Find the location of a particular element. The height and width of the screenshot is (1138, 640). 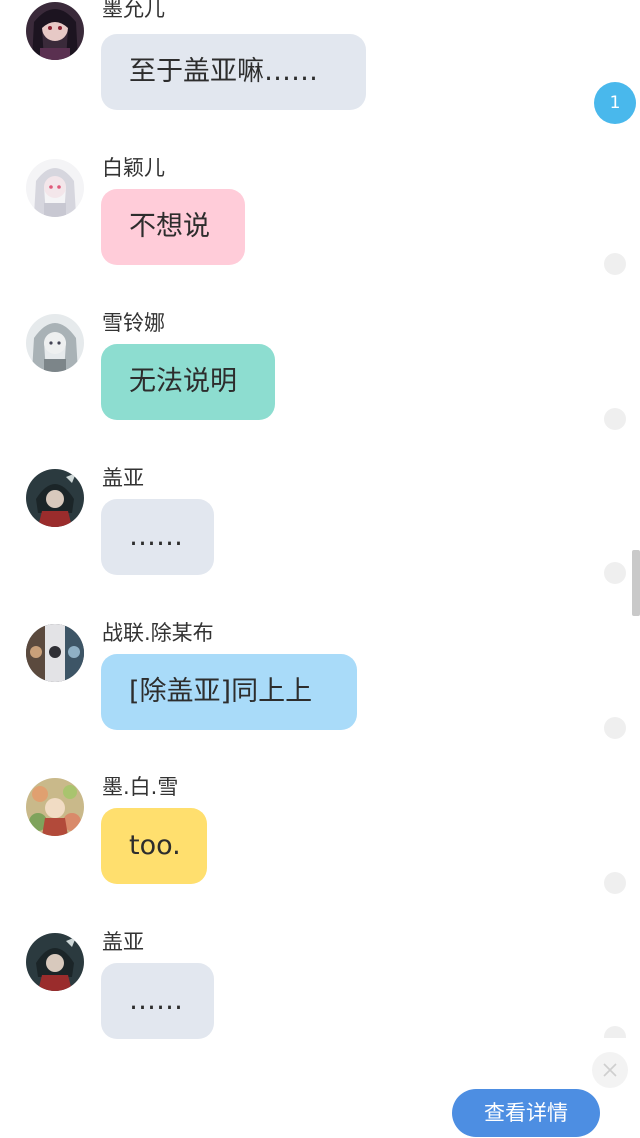

chat-message: 战联.除某布 [除盖亚]同上上 is located at coordinates (300, 680).